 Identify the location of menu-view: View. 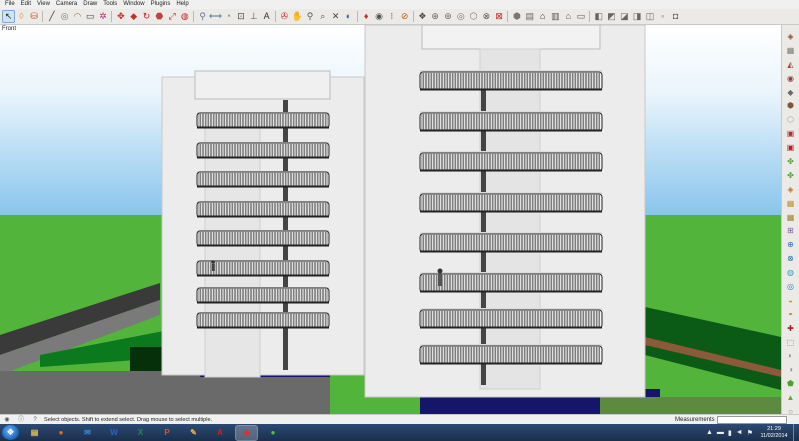
(43, 4).